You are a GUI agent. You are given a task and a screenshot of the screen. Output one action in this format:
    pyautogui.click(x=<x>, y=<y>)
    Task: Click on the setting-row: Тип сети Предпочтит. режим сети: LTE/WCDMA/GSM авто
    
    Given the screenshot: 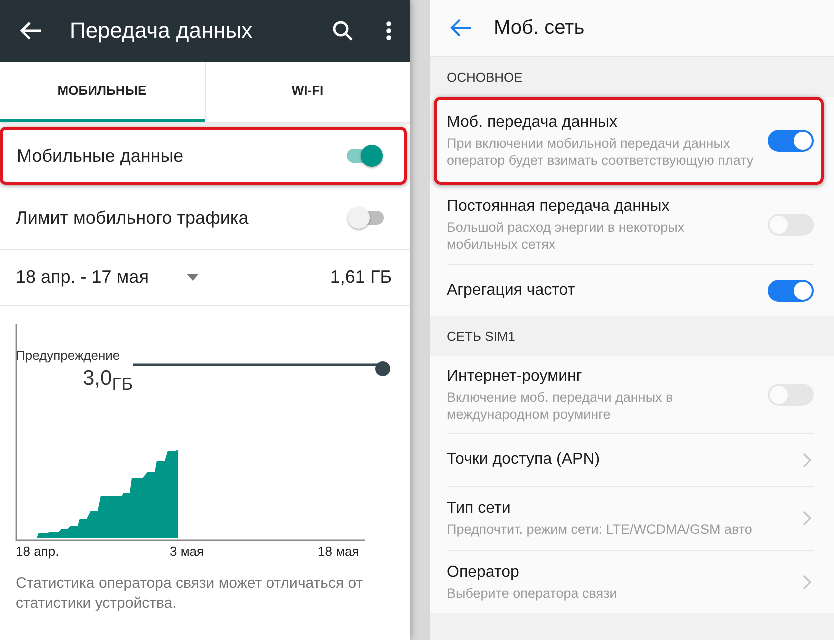 What is the action you would take?
    pyautogui.click(x=630, y=519)
    